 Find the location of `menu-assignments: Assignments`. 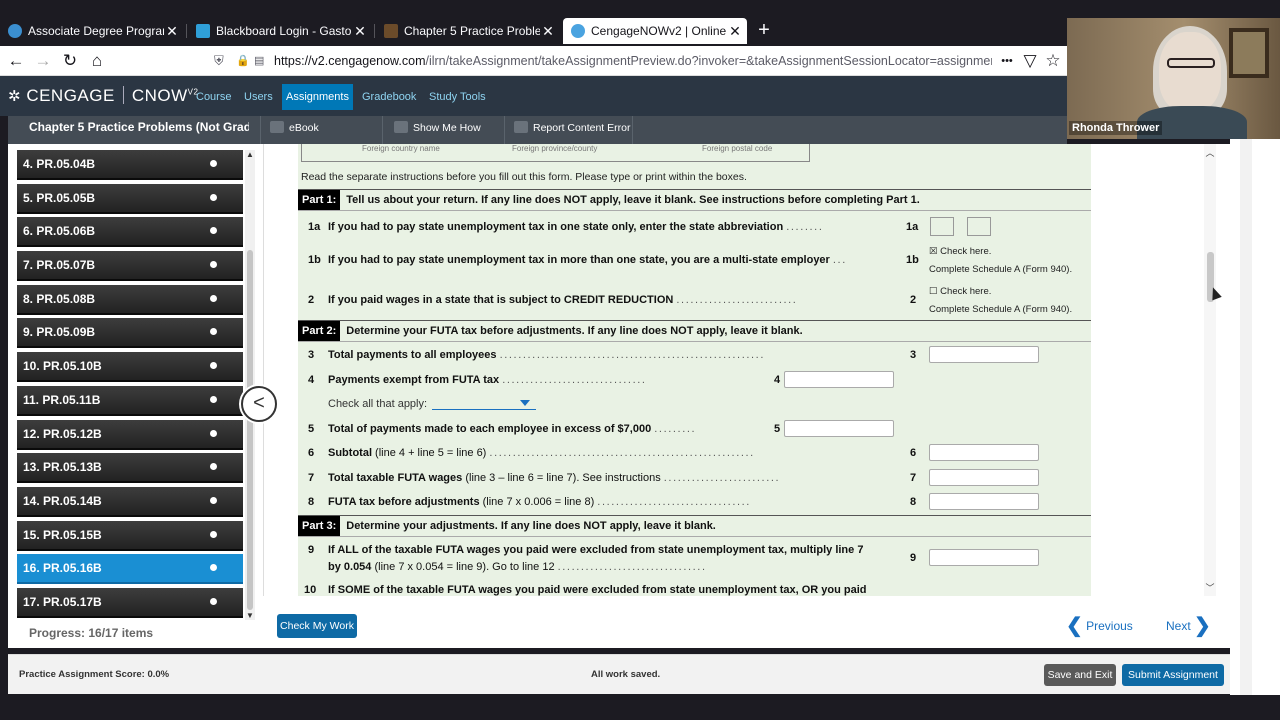

menu-assignments: Assignments is located at coordinates (317, 97).